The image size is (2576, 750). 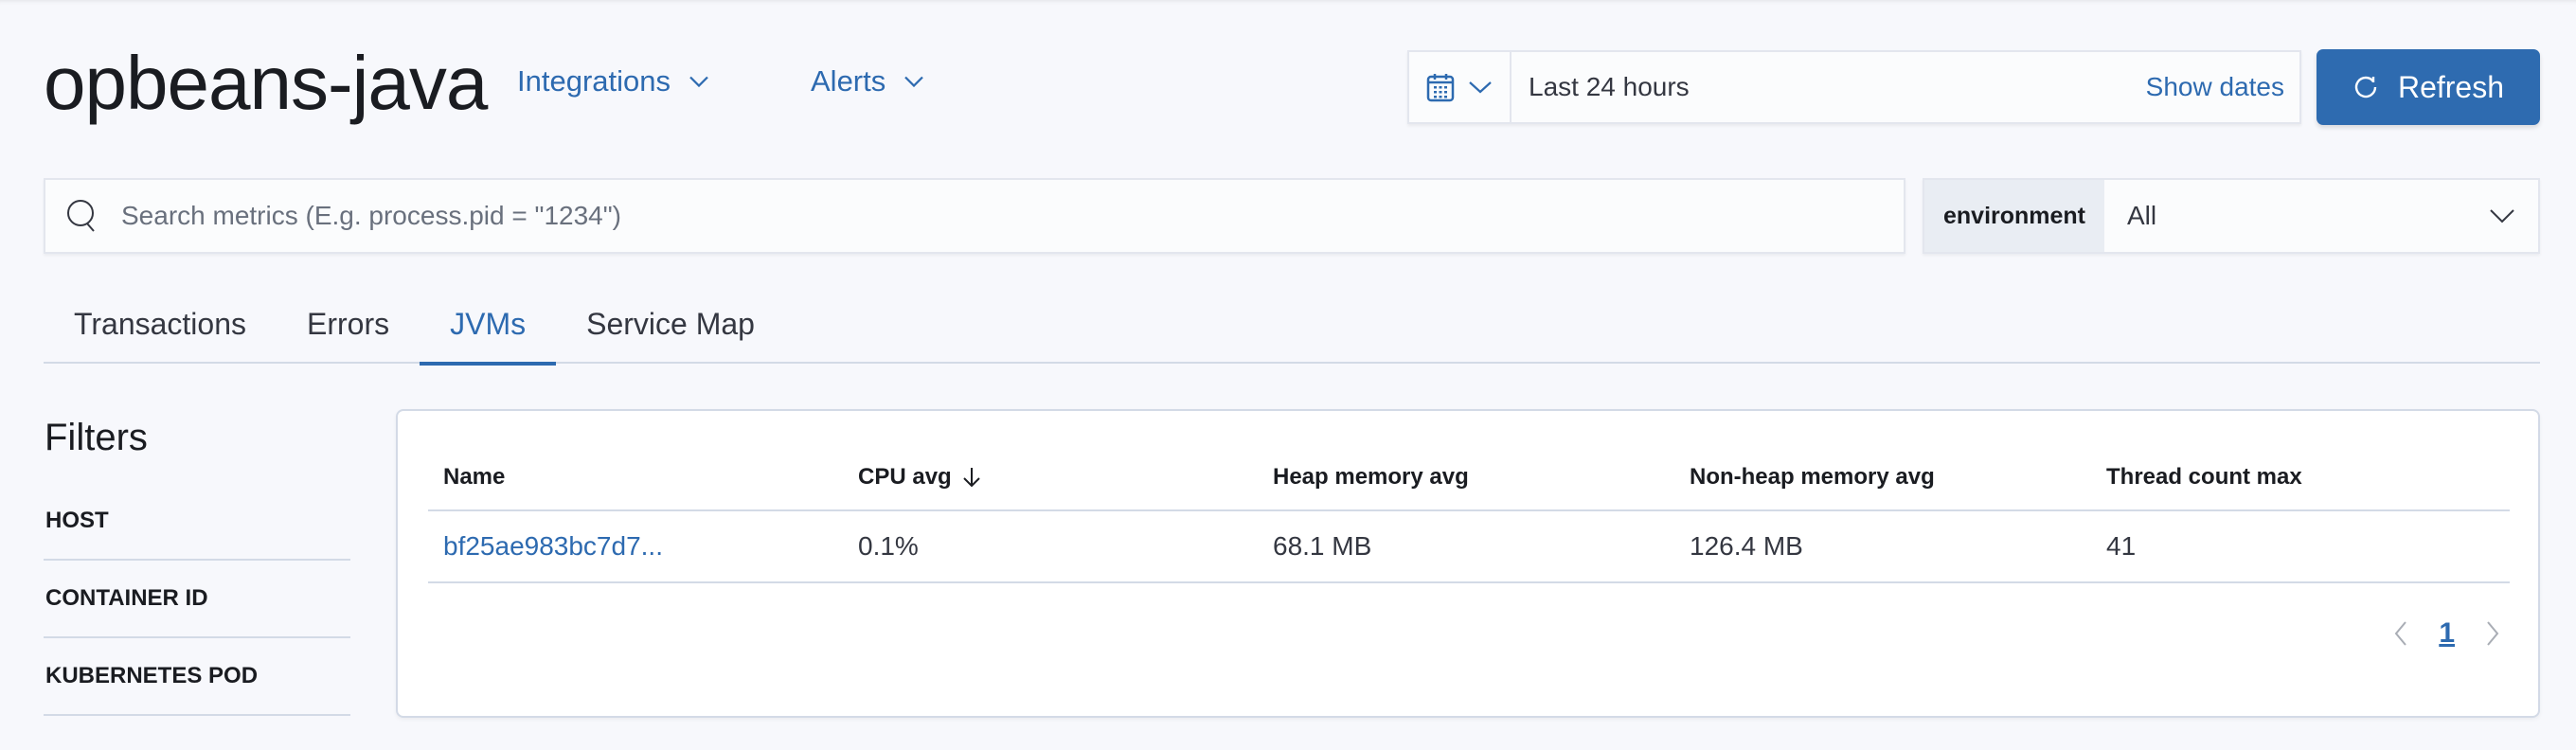 I want to click on filter-container-id: CONTAINER ID, so click(x=197, y=599).